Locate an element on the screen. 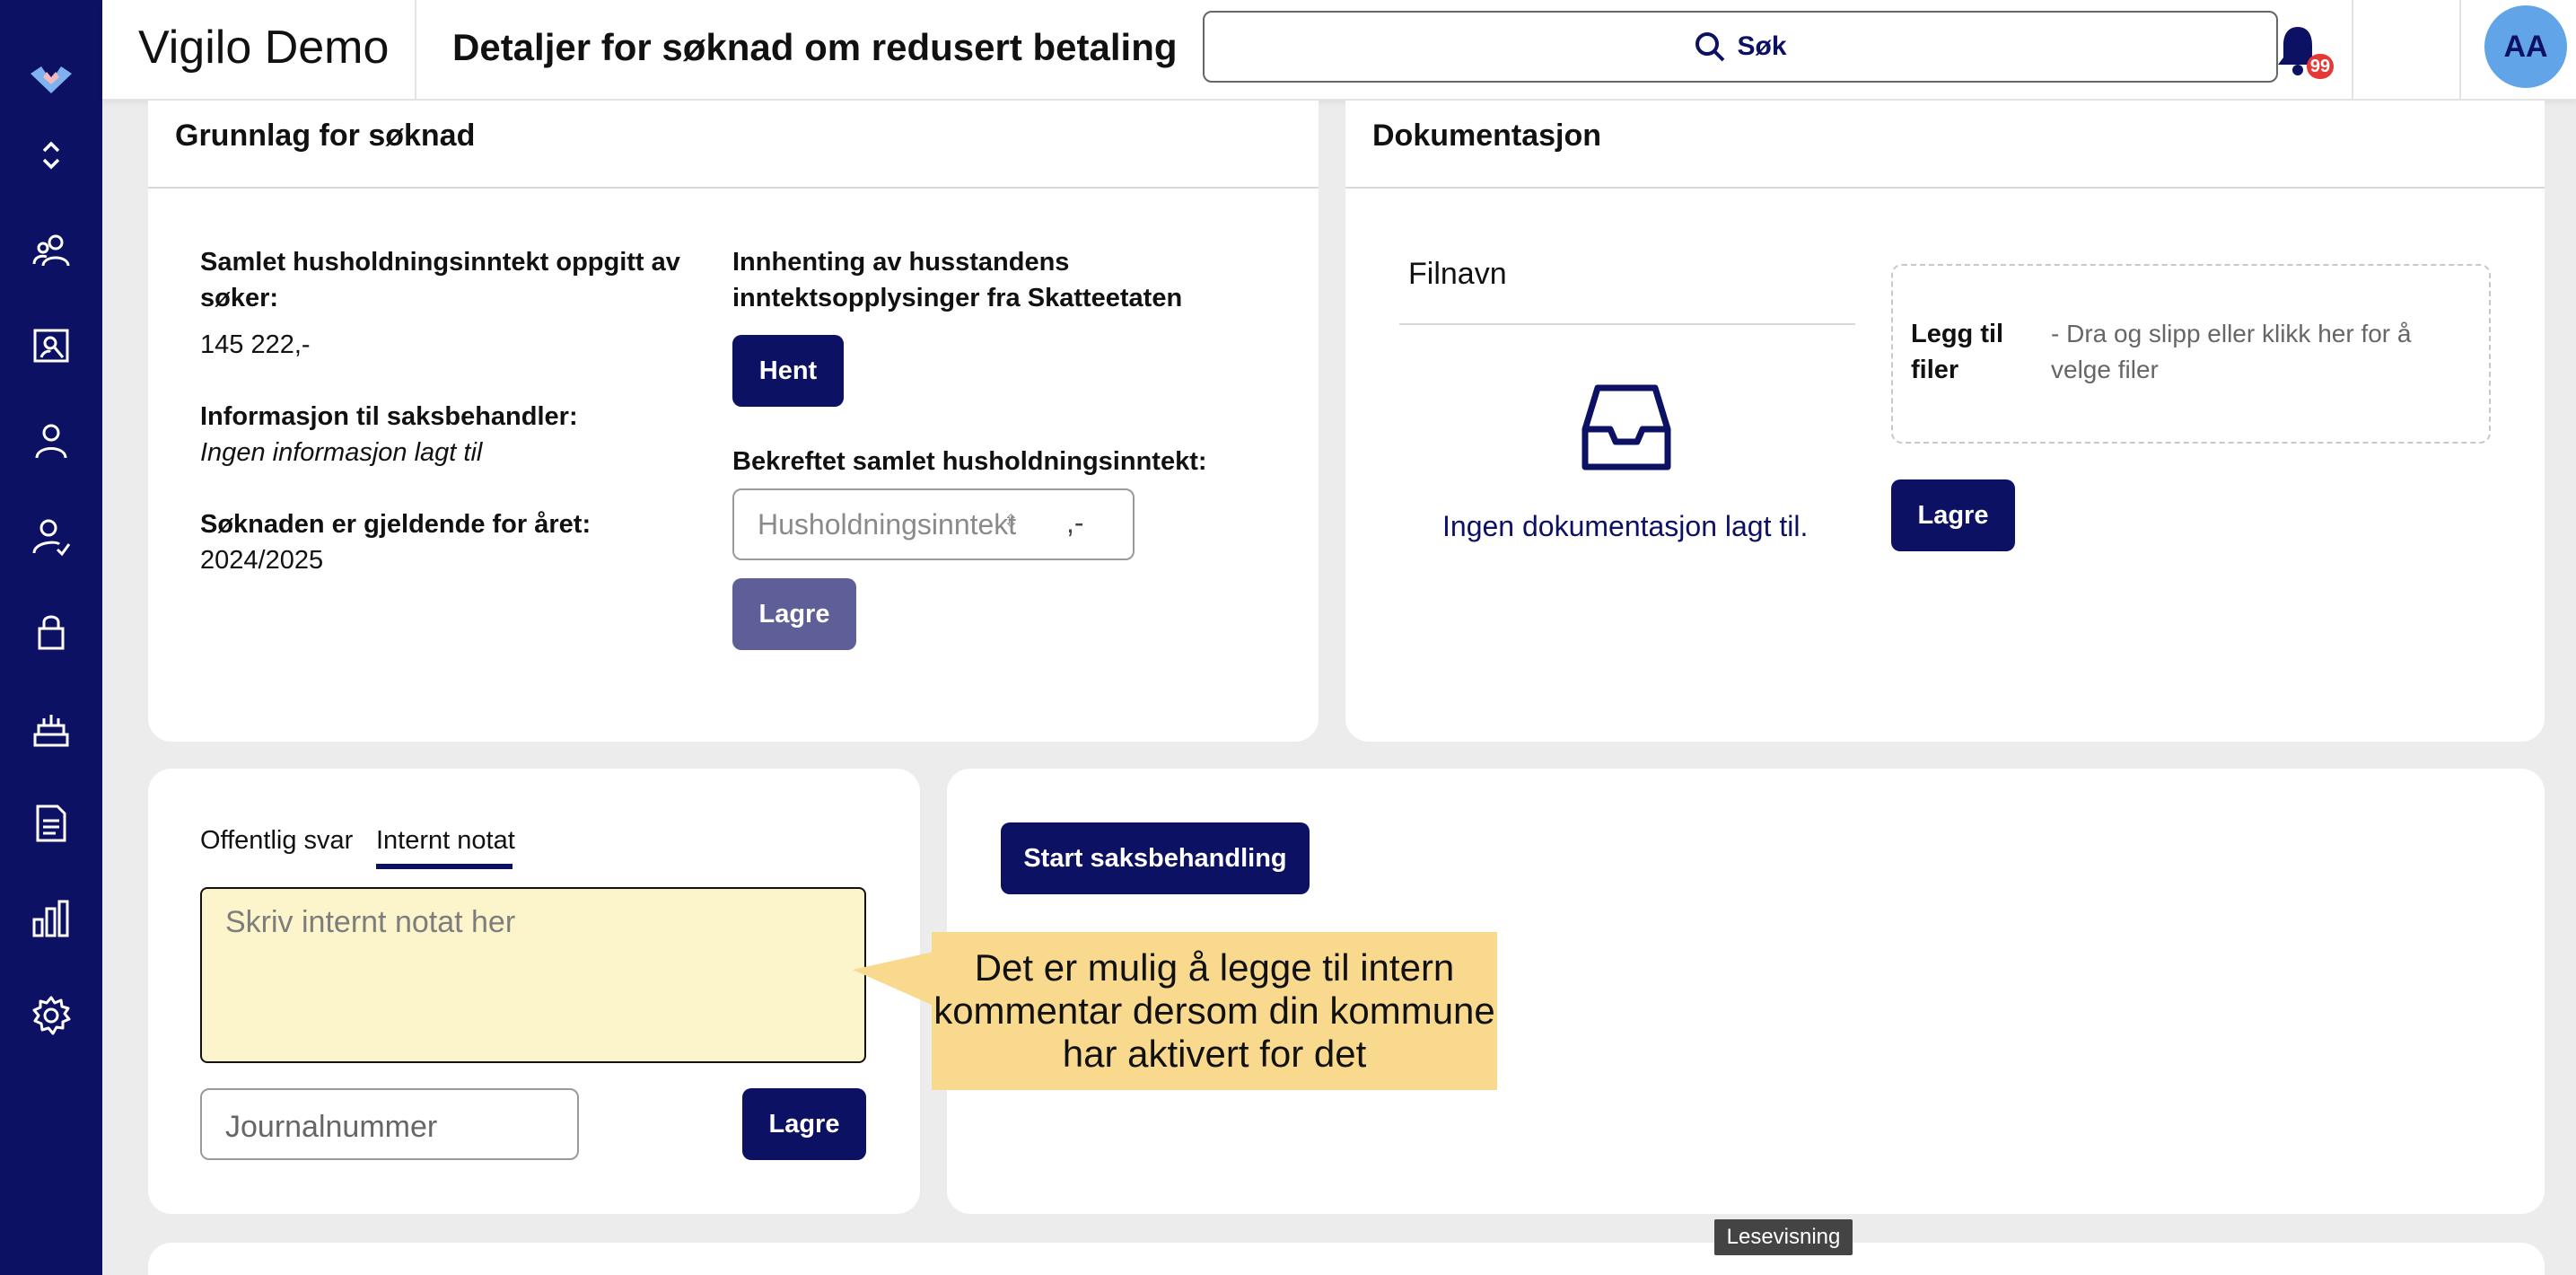 The width and height of the screenshot is (2576, 1275). next-section-card is located at coordinates (1346, 1259).